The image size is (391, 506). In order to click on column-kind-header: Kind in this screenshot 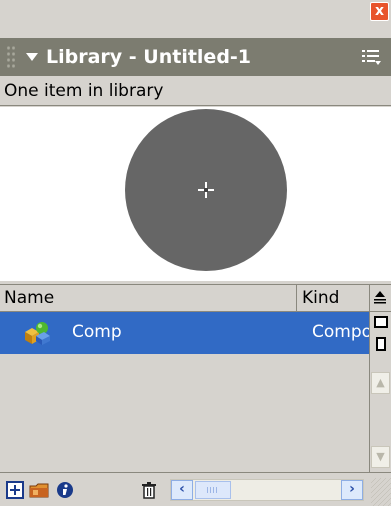, I will do `click(320, 298)`.